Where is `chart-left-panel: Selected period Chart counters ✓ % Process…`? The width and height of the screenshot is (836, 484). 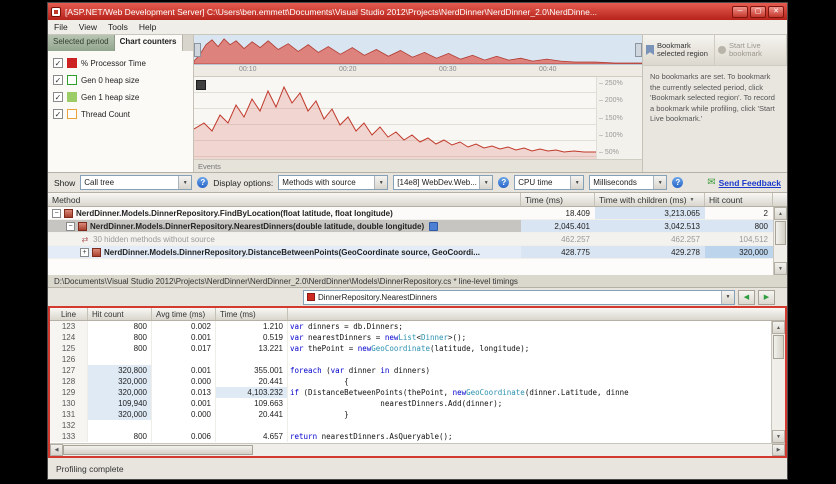
chart-left-panel: Selected period Chart counters ✓ % Process… is located at coordinates (121, 103).